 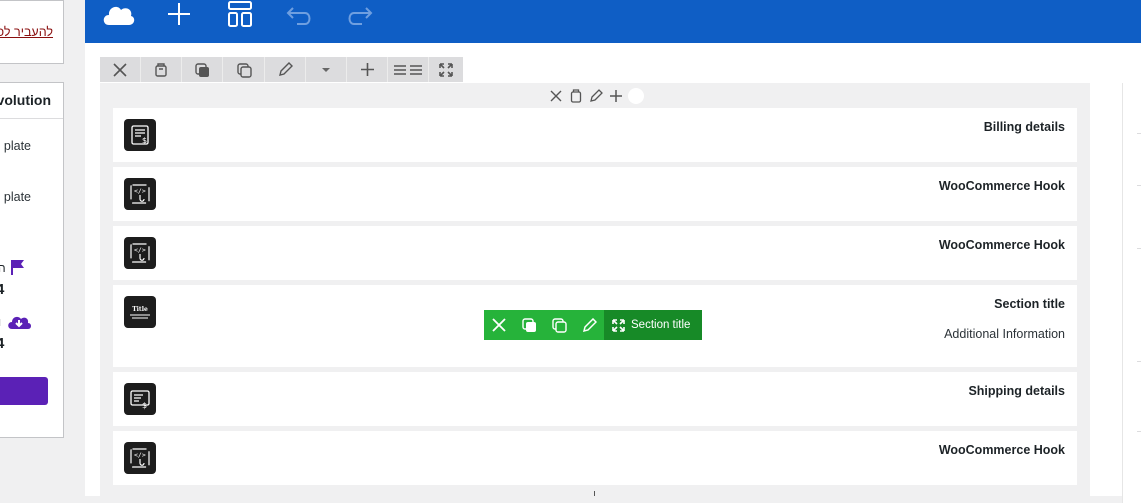 I want to click on editor-top-bar, so click(x=613, y=21).